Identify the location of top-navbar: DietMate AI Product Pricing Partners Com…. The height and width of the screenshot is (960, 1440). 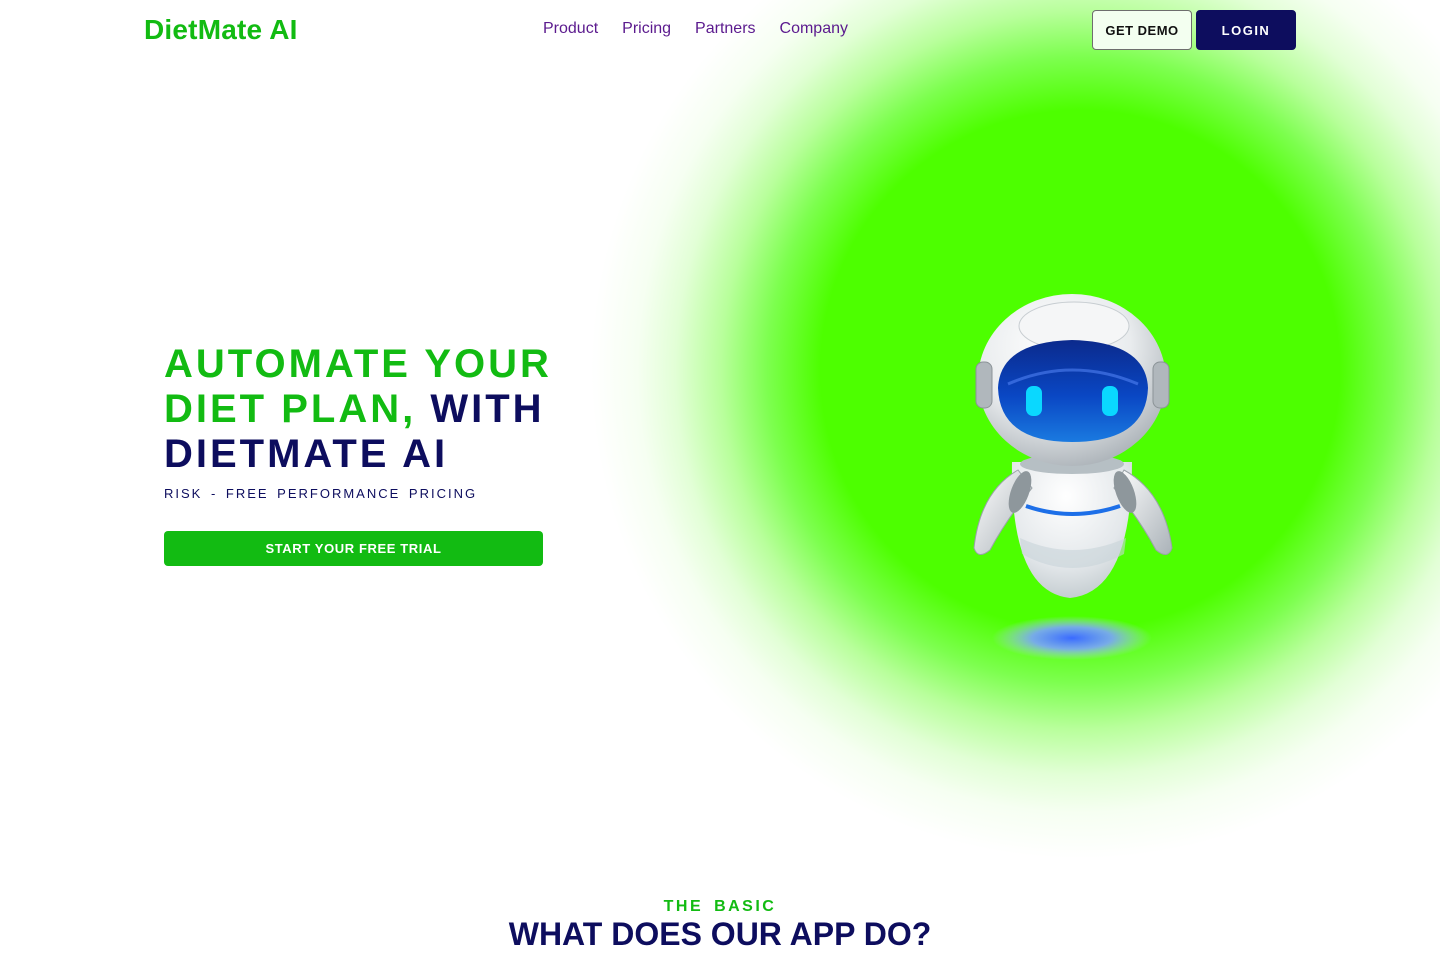
(720, 30).